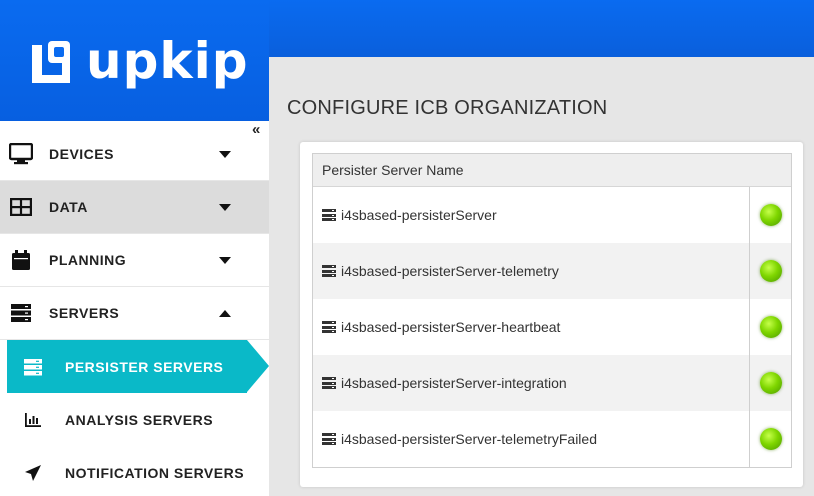 This screenshot has height=496, width=814. I want to click on brand-logo: upkip, so click(138, 61).